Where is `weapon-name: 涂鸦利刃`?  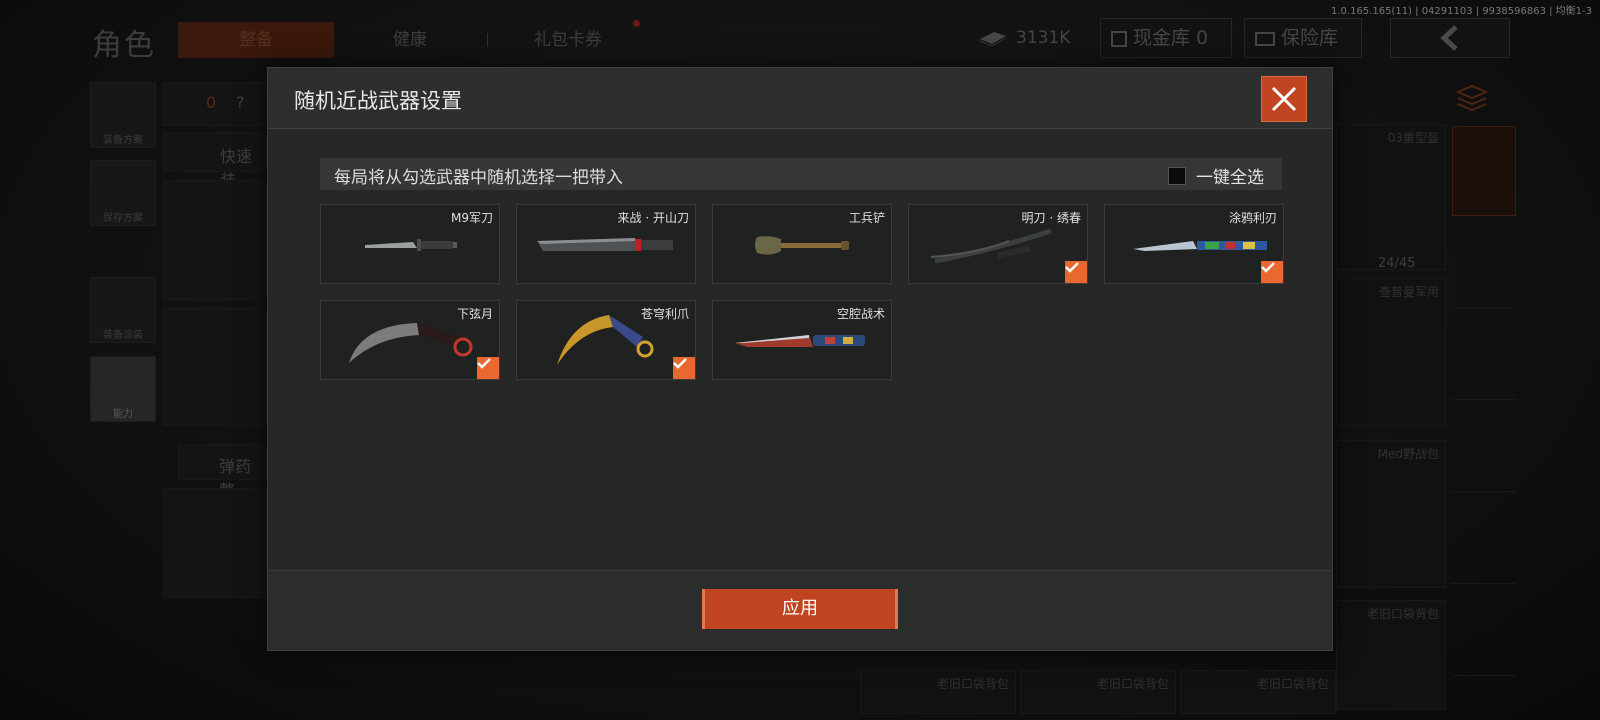
weapon-name: 涂鸦利刃 is located at coordinates (1252, 218).